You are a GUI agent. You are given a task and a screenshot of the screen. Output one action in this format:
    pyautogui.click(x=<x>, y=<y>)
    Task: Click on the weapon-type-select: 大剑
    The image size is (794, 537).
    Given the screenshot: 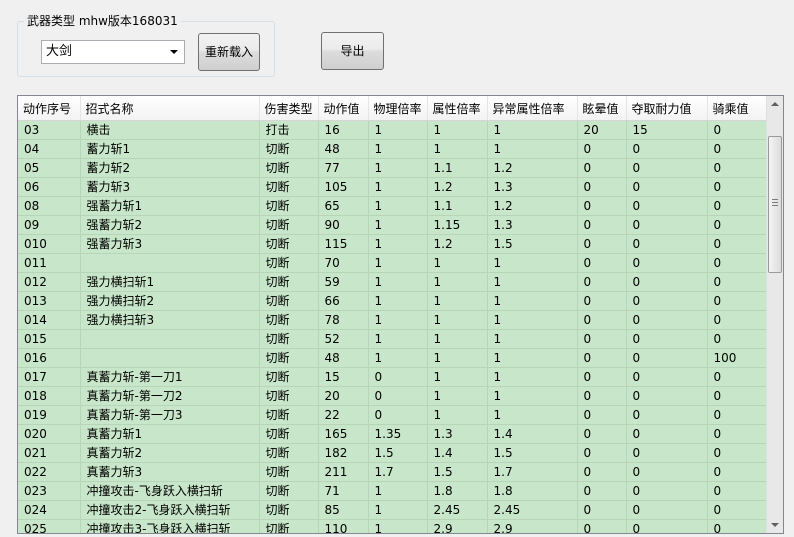 What is the action you would take?
    pyautogui.click(x=113, y=52)
    